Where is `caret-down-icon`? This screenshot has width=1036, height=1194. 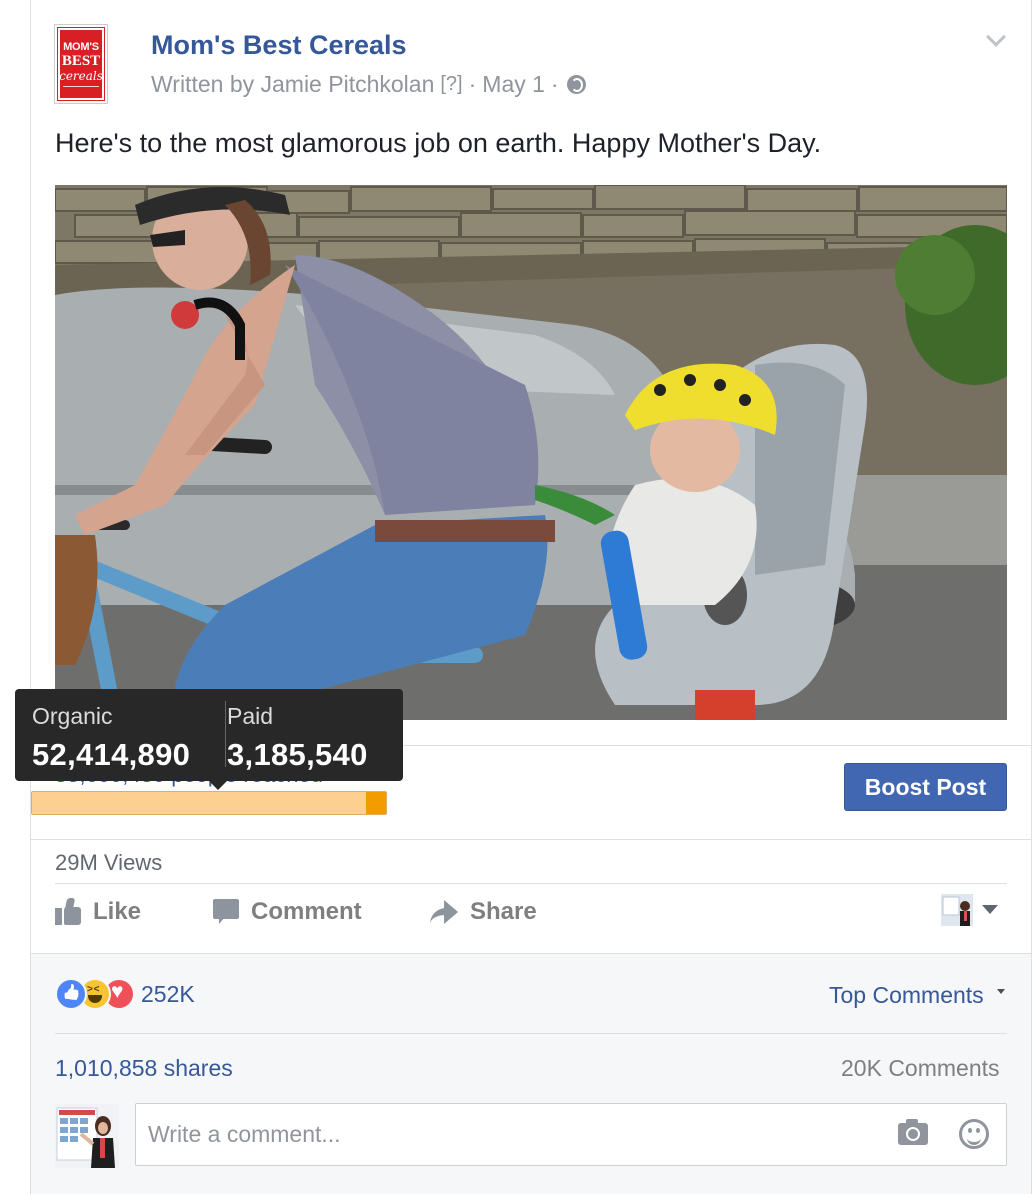 caret-down-icon is located at coordinates (990, 909).